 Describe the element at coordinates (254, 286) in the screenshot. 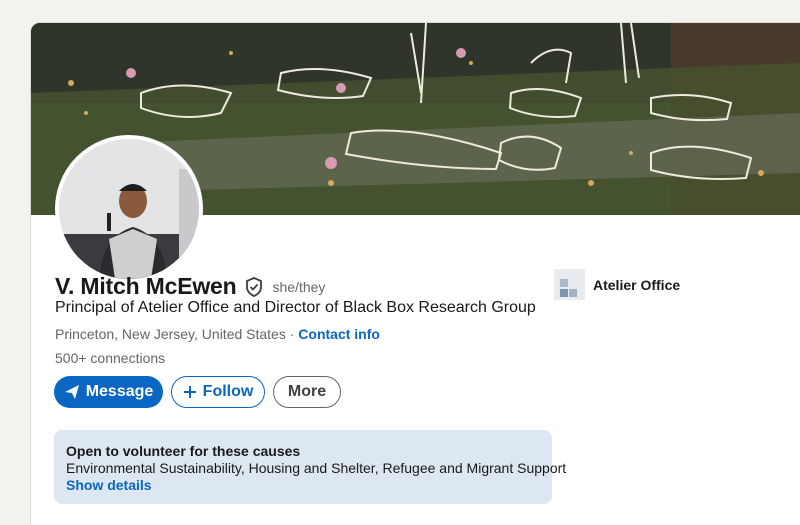

I see `verified-shield-icon` at that location.